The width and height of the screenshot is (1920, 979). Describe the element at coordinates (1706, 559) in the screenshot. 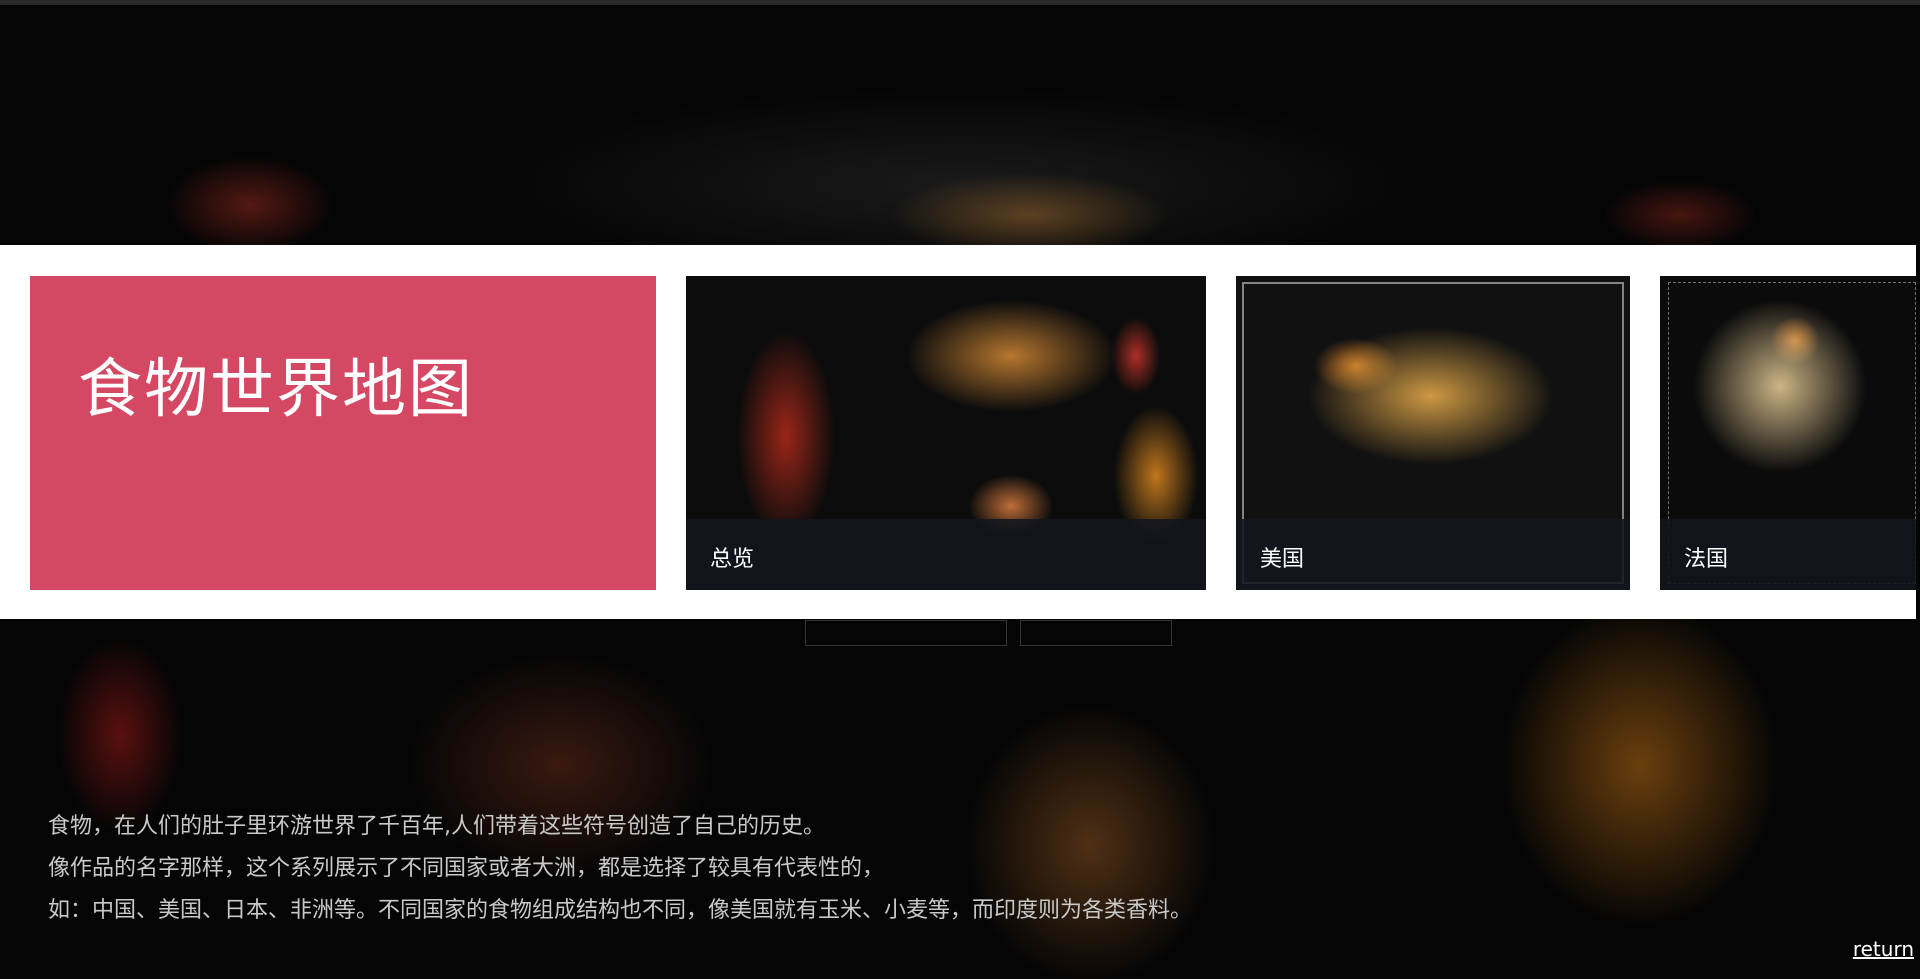

I see `gallery-item-label: 法国` at that location.